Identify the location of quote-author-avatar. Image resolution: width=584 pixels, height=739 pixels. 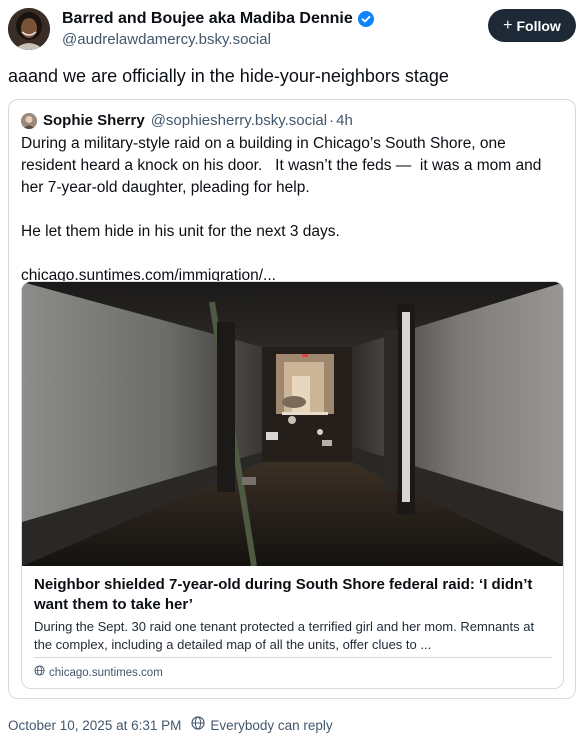
(29, 121).